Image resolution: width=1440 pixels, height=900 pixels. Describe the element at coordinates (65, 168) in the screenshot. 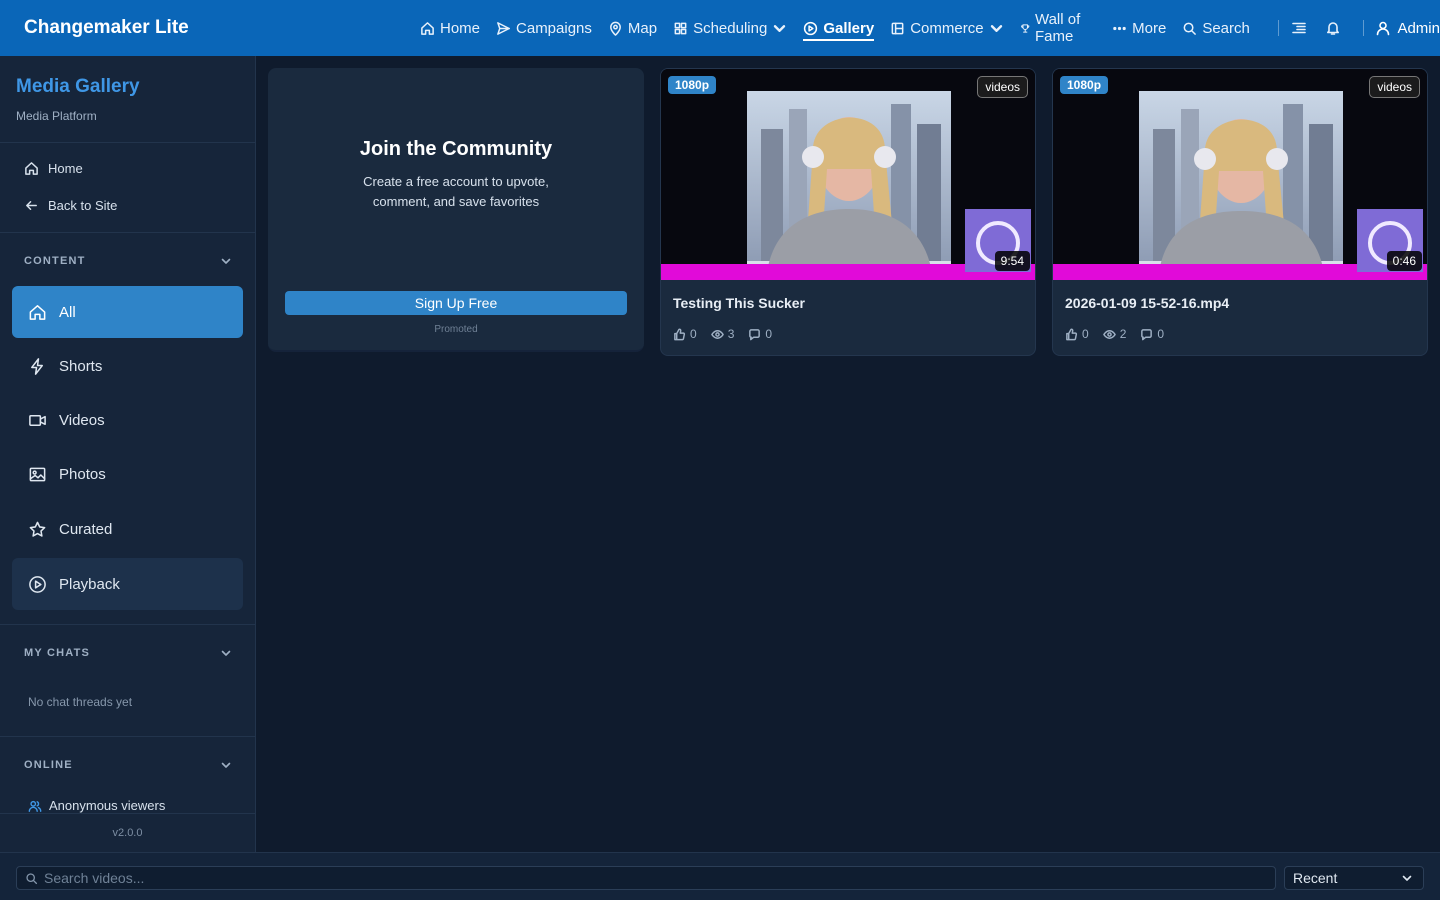

I see `sidebar-link-home-label: Home` at that location.